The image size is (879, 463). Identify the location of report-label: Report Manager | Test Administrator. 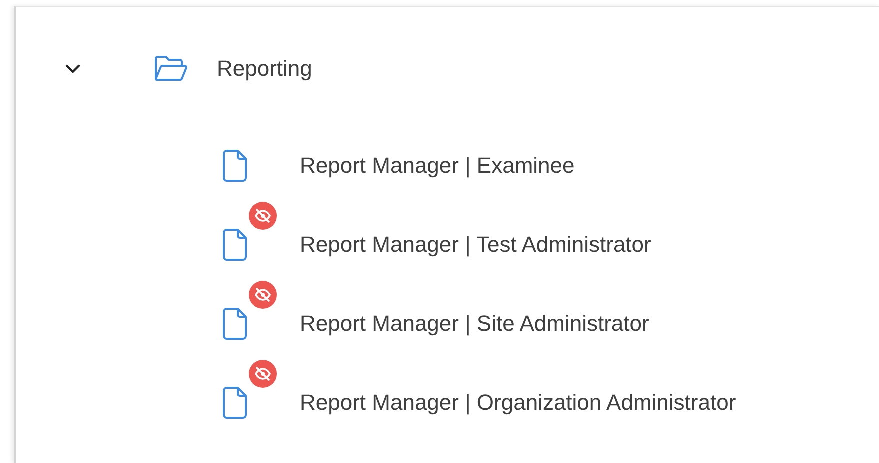
(476, 245).